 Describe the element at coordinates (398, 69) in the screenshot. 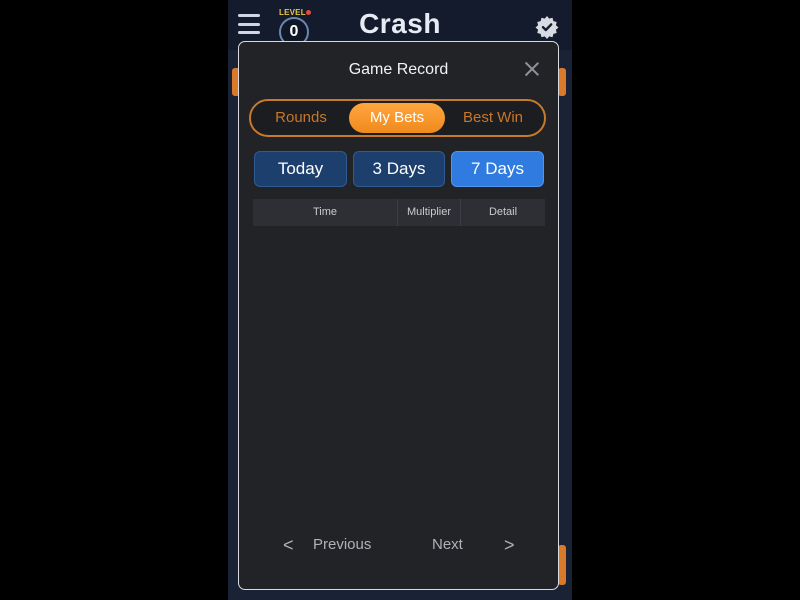

I see `modal-title: Game Record` at that location.